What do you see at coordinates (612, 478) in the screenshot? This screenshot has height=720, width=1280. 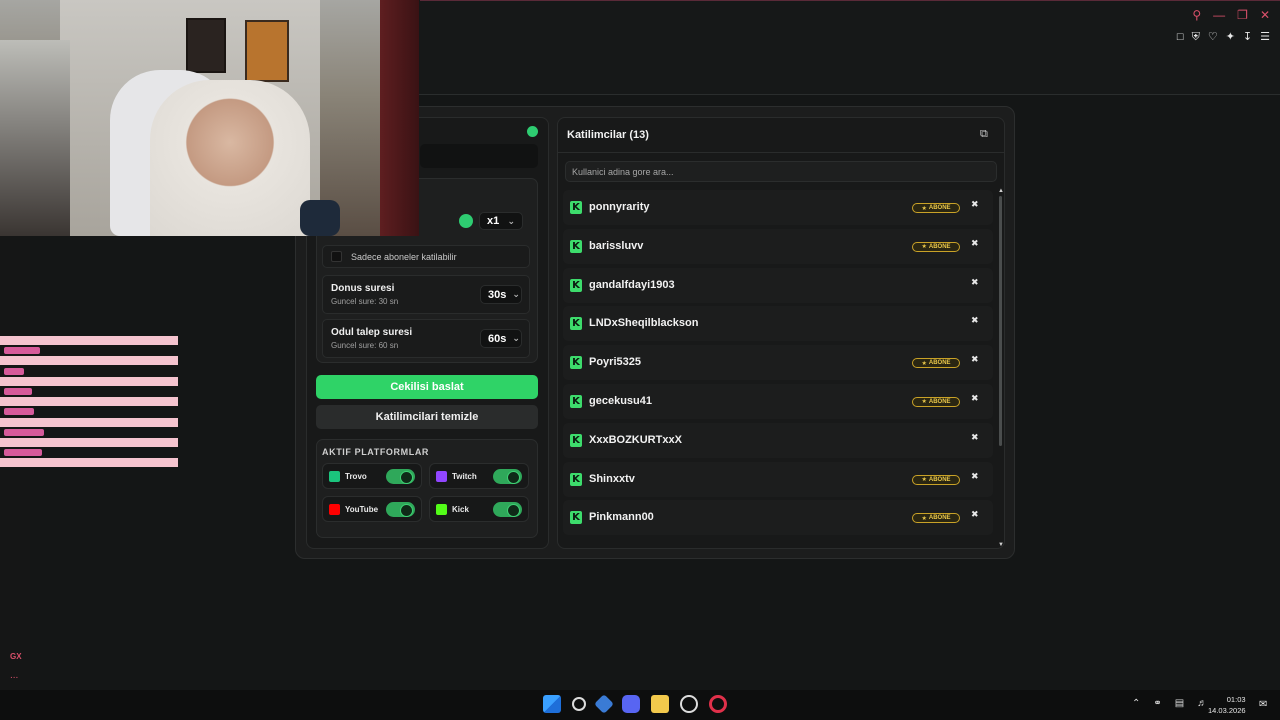 I see `participant-name: Shinxxtv` at bounding box center [612, 478].